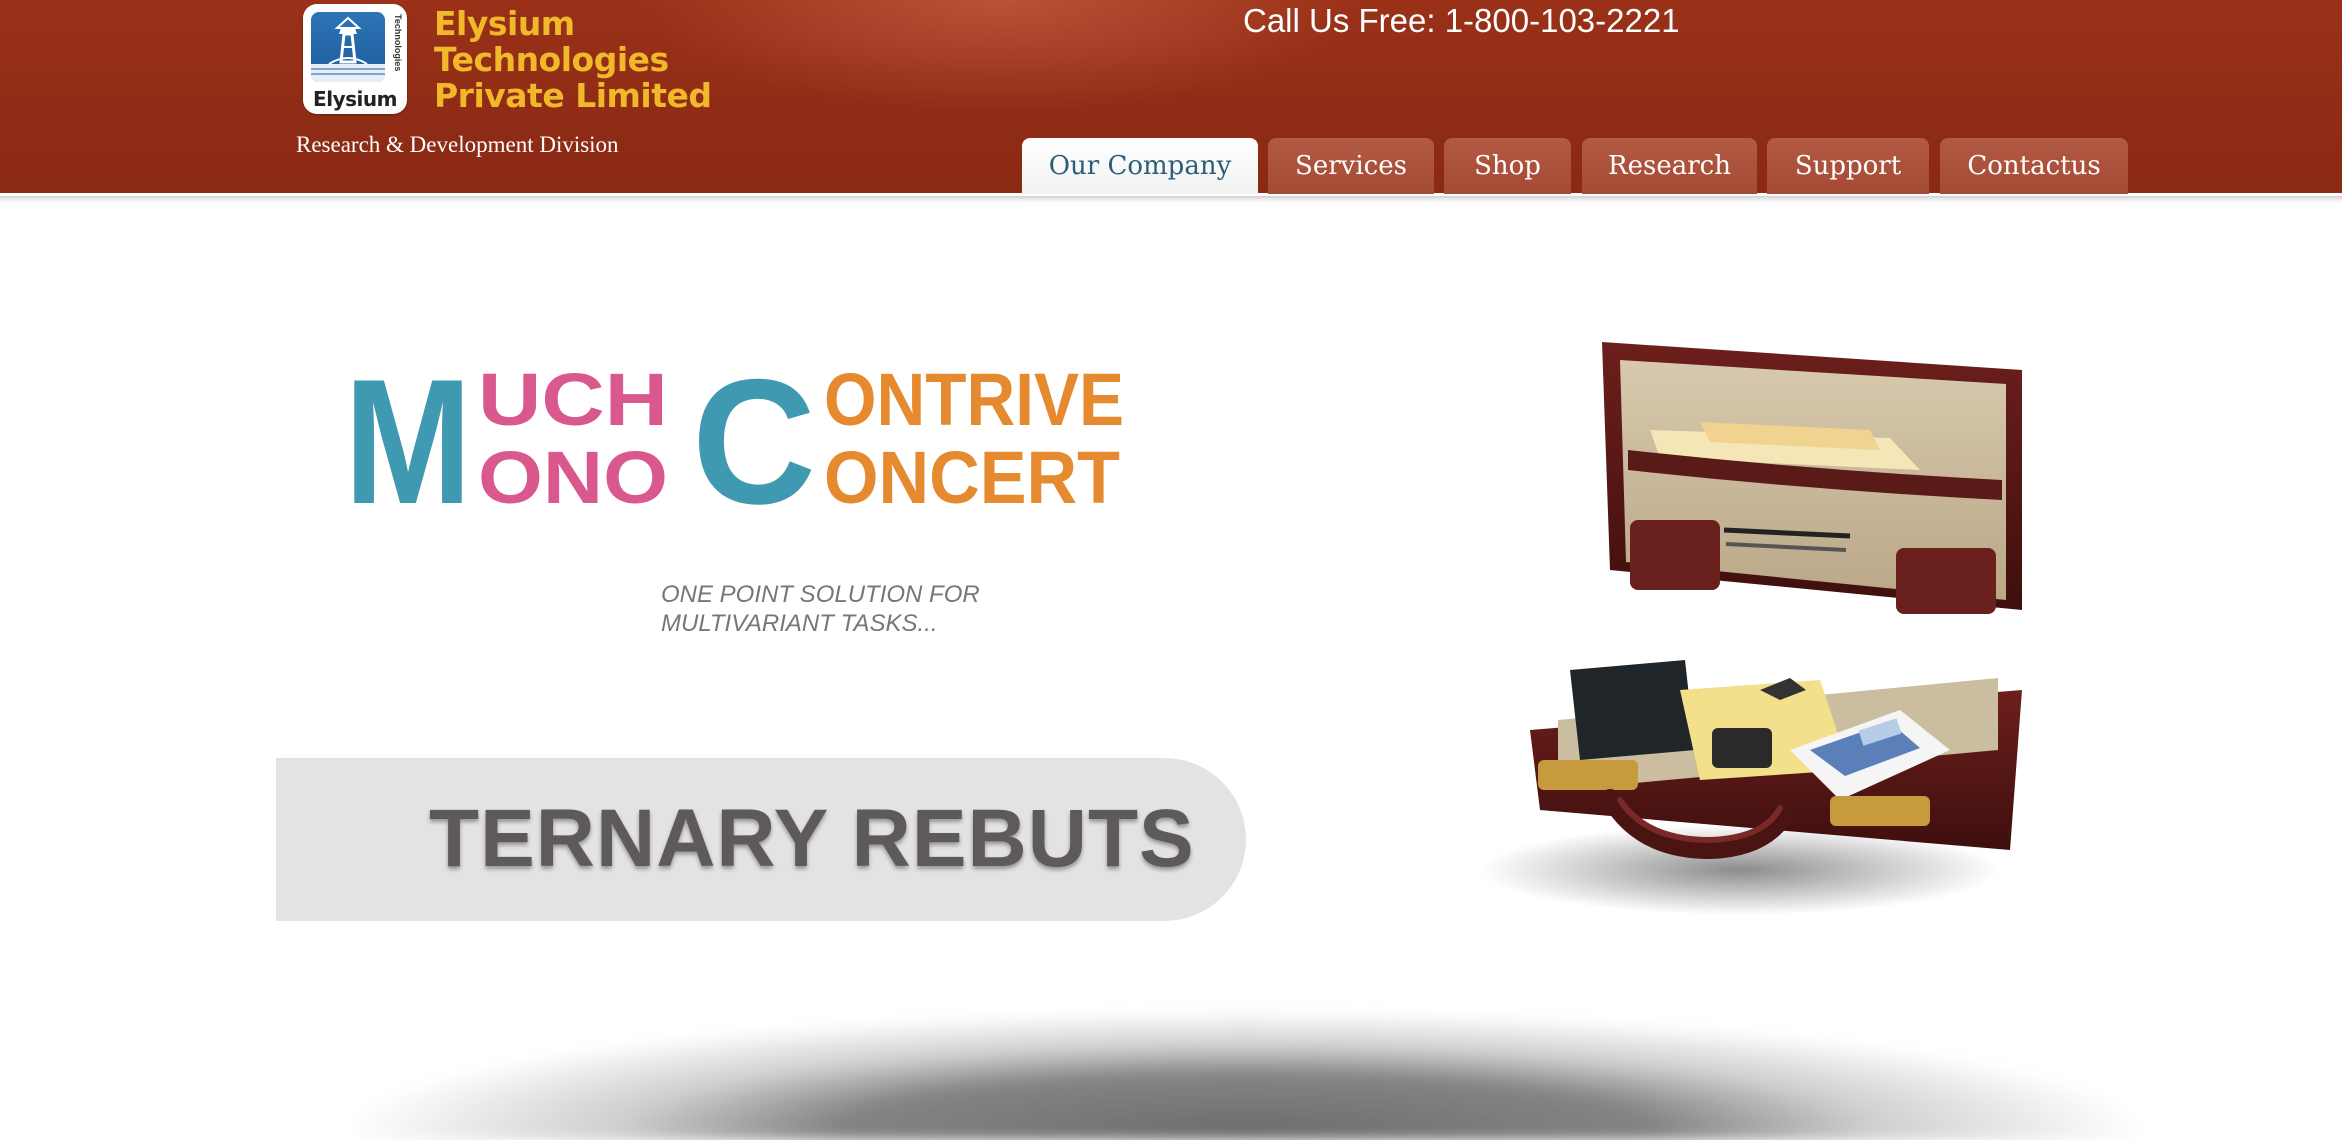 The width and height of the screenshot is (2342, 1140). What do you see at coordinates (355, 99) in the screenshot?
I see `logo-wordmark: Elysium` at bounding box center [355, 99].